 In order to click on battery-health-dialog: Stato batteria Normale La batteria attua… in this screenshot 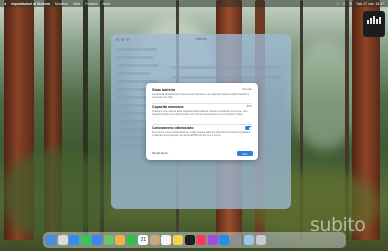, I will do `click(202, 121)`.